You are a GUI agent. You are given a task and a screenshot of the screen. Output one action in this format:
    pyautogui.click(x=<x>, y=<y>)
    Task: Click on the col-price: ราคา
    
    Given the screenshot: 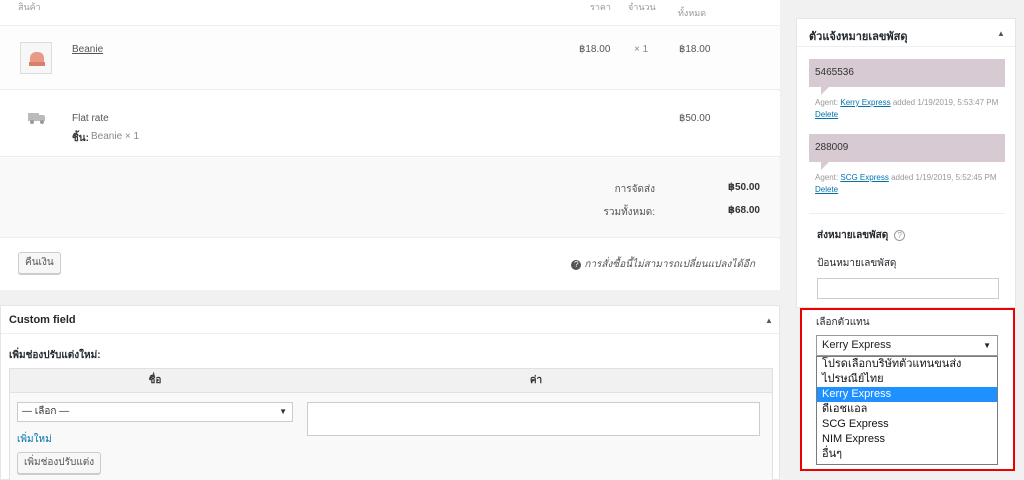 What is the action you would take?
    pyautogui.click(x=600, y=7)
    